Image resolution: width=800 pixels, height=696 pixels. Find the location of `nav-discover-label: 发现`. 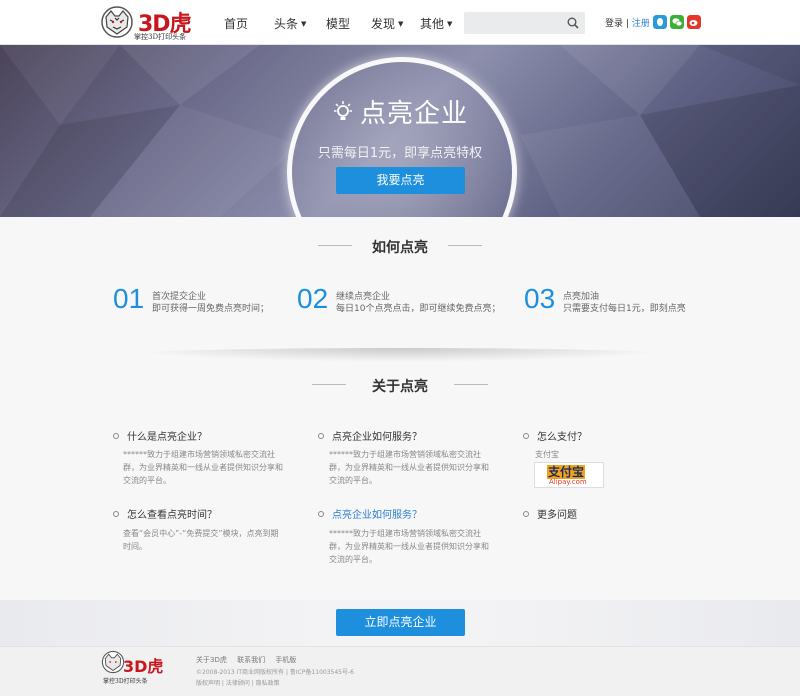

nav-discover-label: 发现 is located at coordinates (383, 24).